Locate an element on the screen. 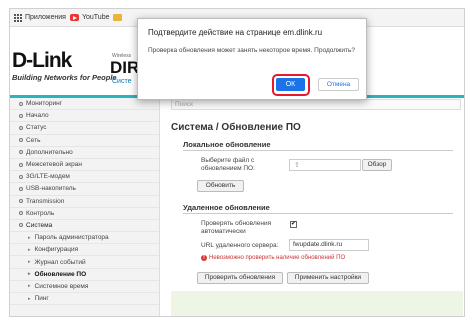 The width and height of the screenshot is (474, 325). sidebar-item-label: Сеть is located at coordinates (33, 140).